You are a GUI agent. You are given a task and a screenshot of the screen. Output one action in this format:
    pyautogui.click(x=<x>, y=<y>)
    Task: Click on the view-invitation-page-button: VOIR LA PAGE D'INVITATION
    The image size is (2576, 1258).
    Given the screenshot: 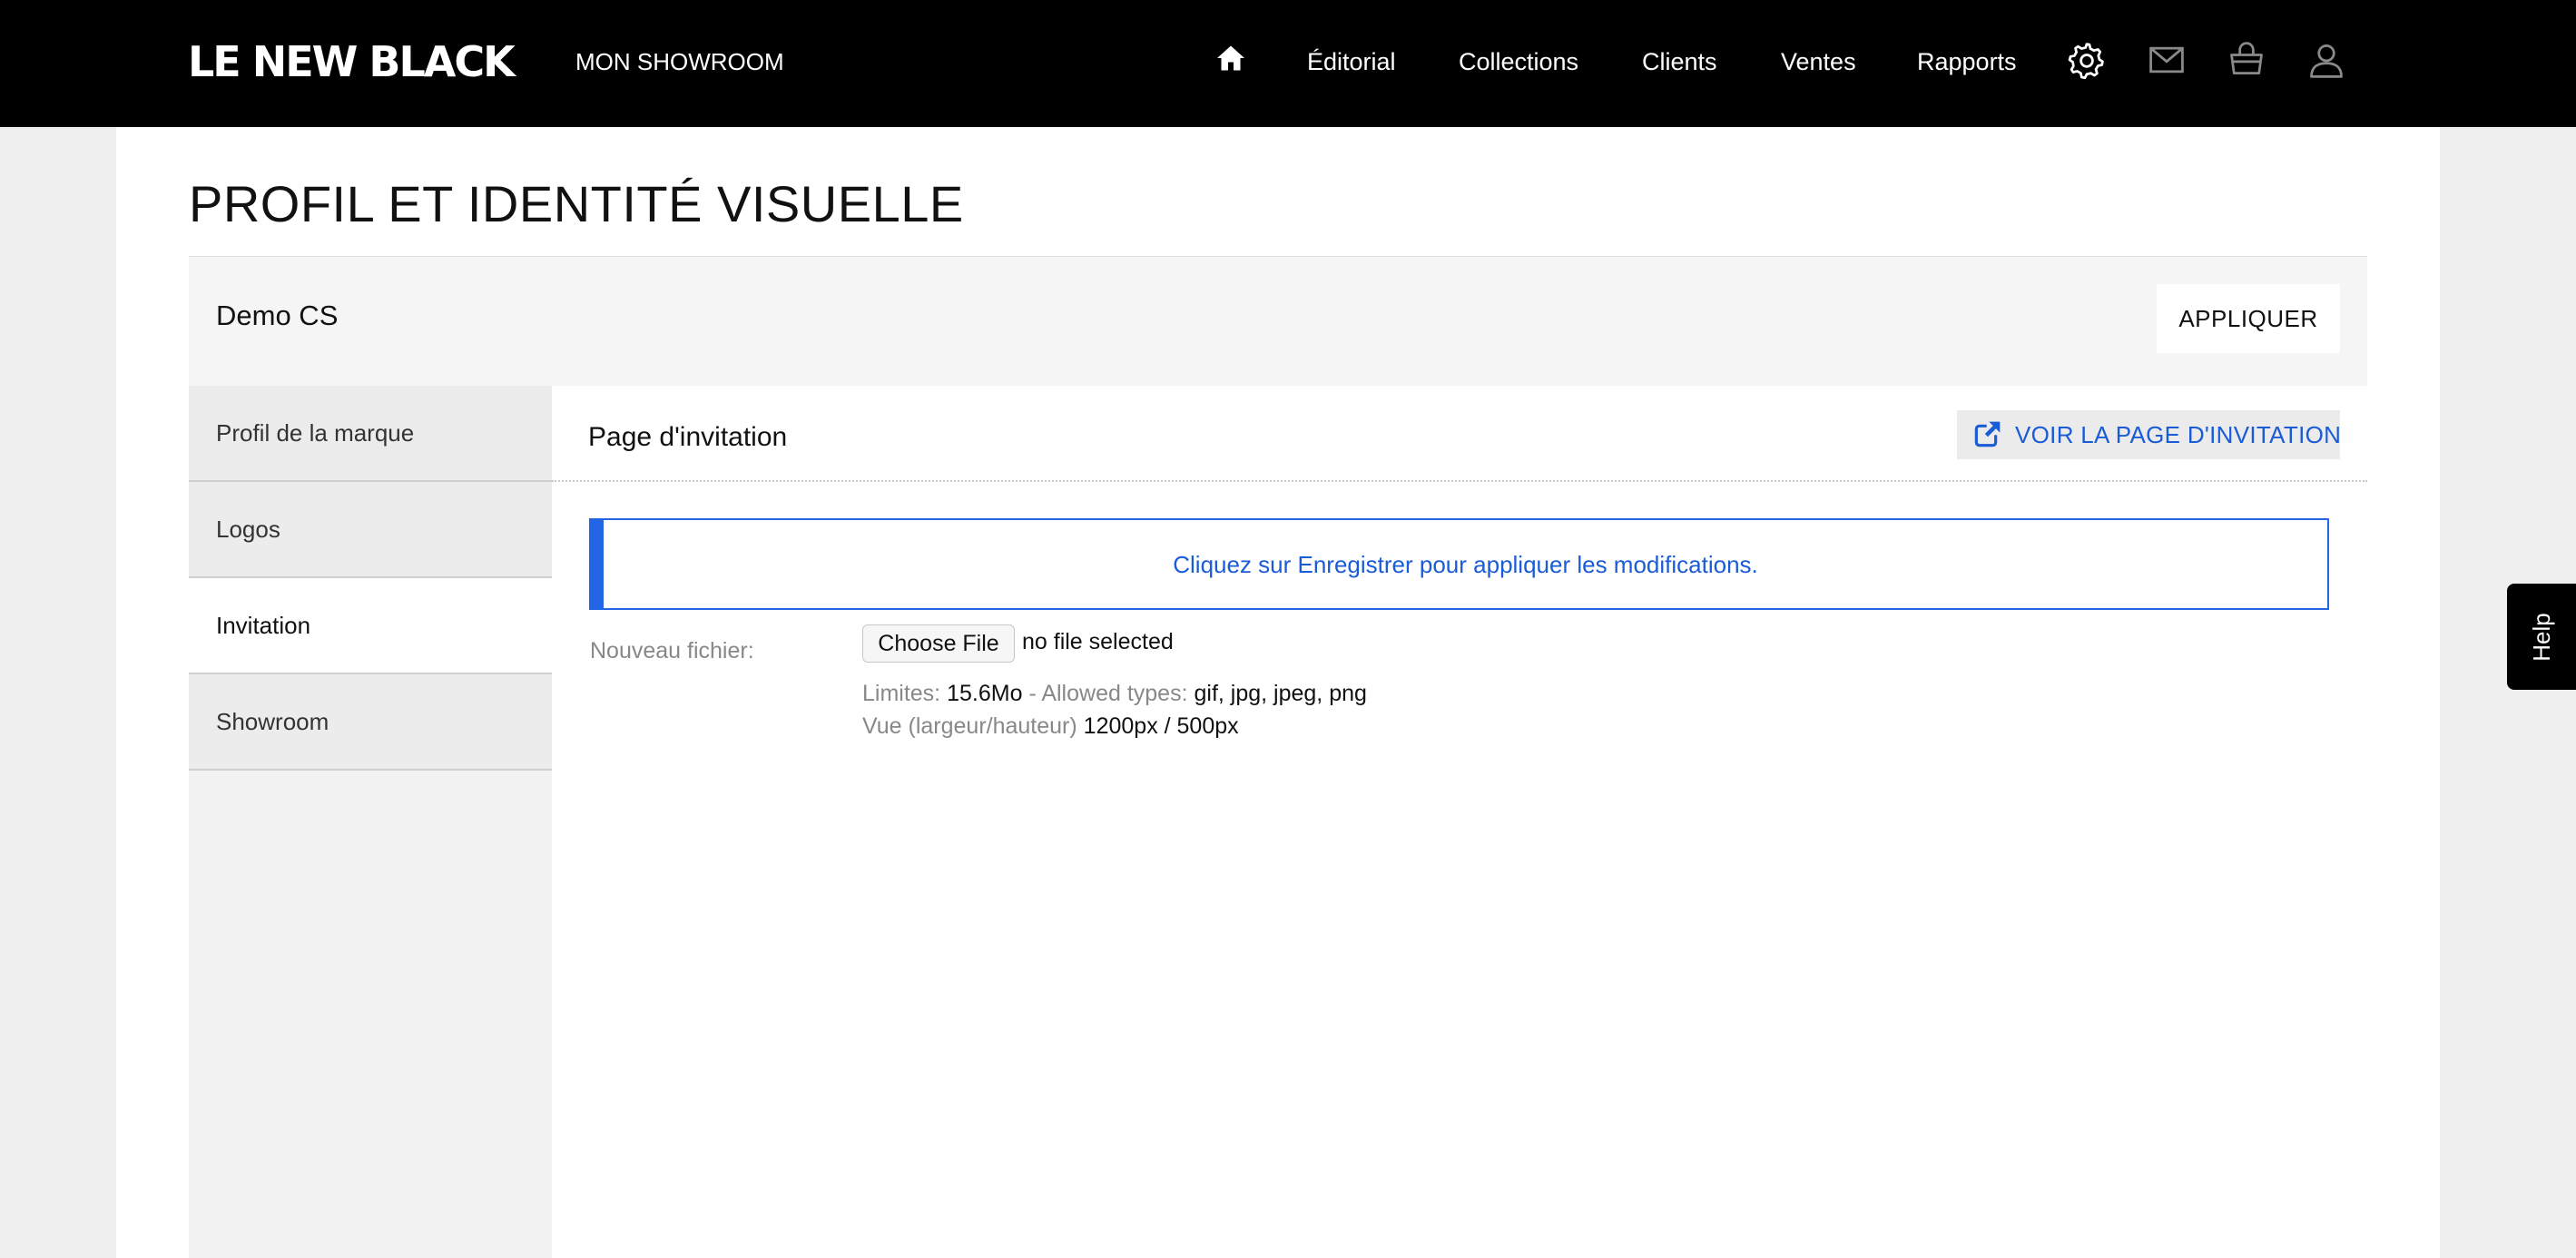 What is the action you would take?
    pyautogui.click(x=2149, y=434)
    